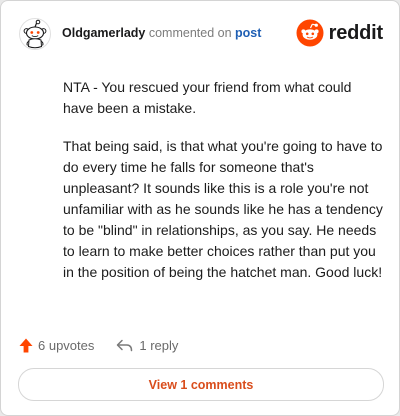  I want to click on reddit-logo: reddit, so click(339, 33).